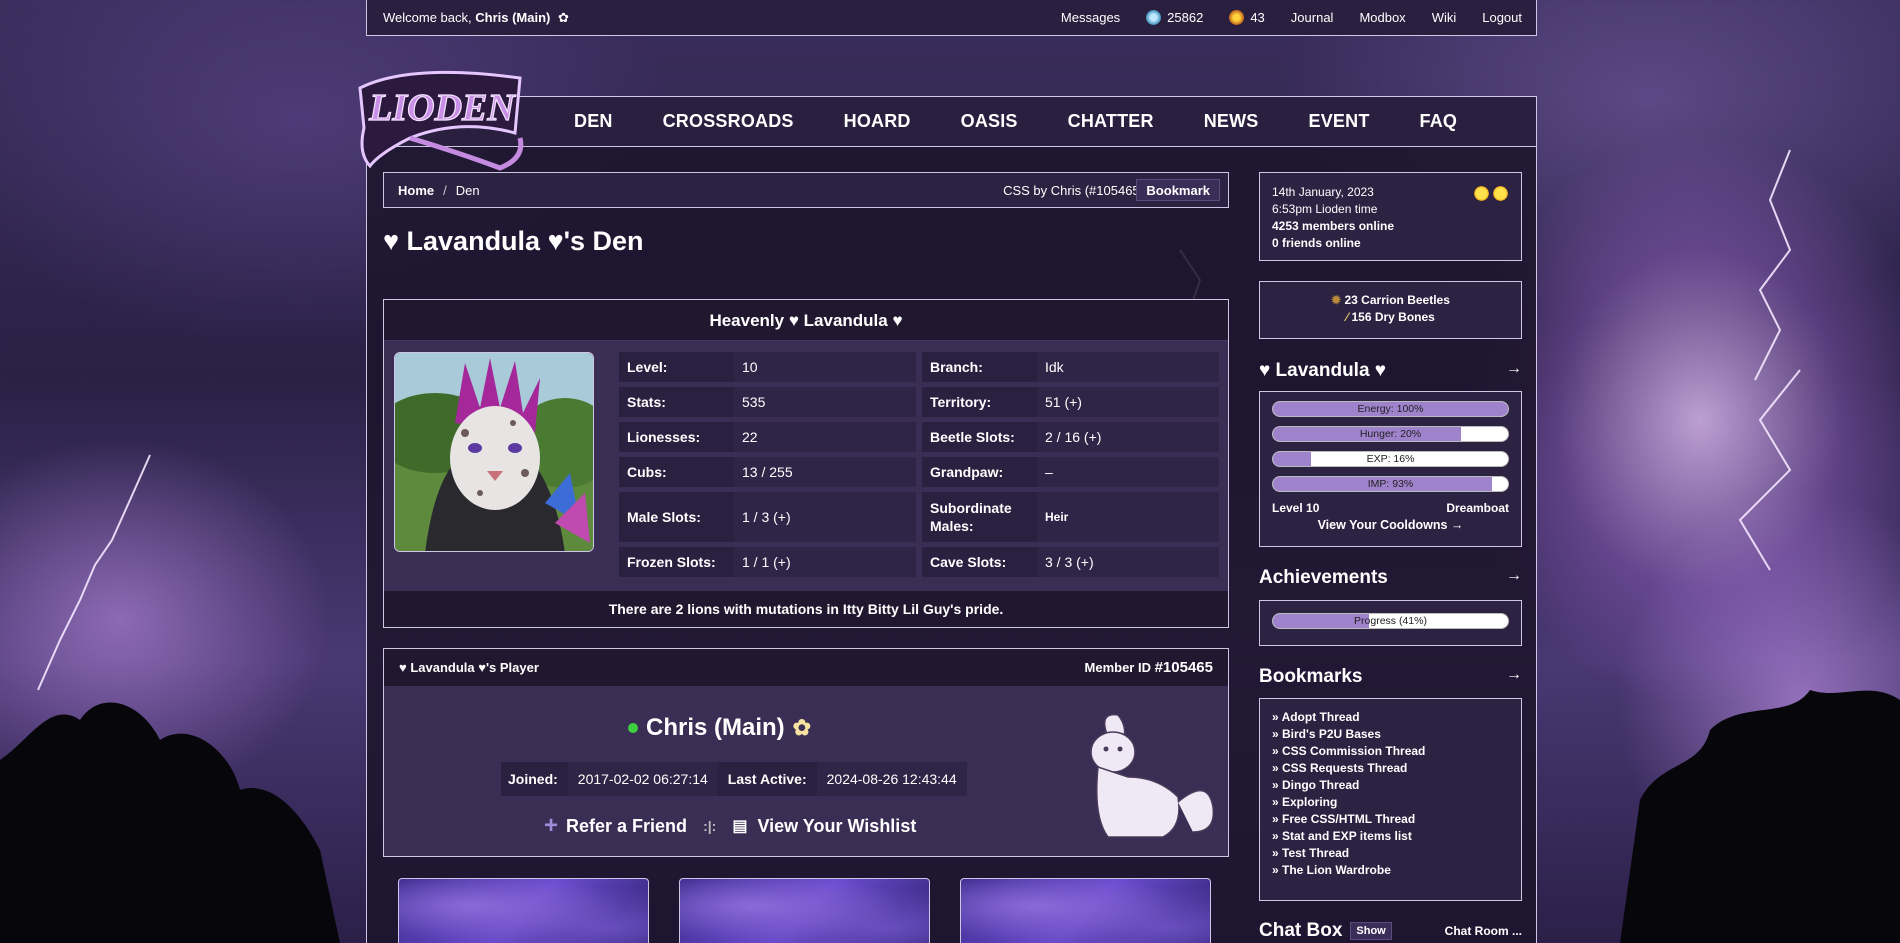 The height and width of the screenshot is (943, 1900). What do you see at coordinates (1390, 434) in the screenshot?
I see `hunger-bar: Hunger: 20%` at bounding box center [1390, 434].